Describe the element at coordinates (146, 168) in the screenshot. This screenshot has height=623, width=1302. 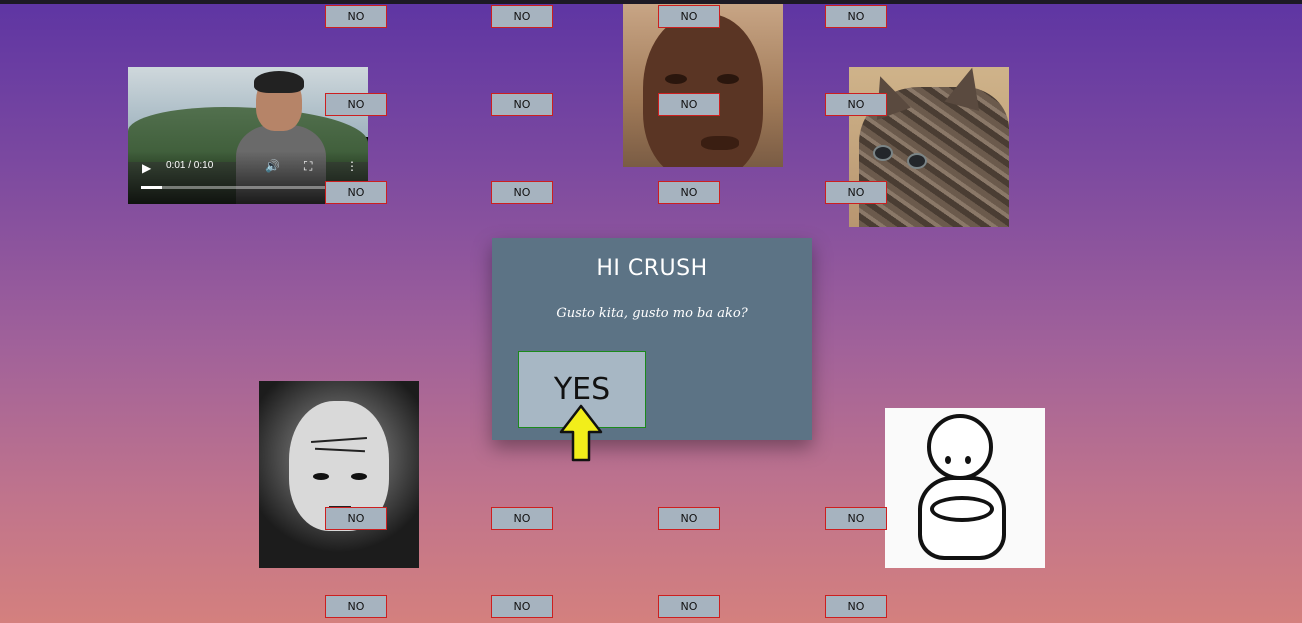
I see `play-icon: ▶` at that location.